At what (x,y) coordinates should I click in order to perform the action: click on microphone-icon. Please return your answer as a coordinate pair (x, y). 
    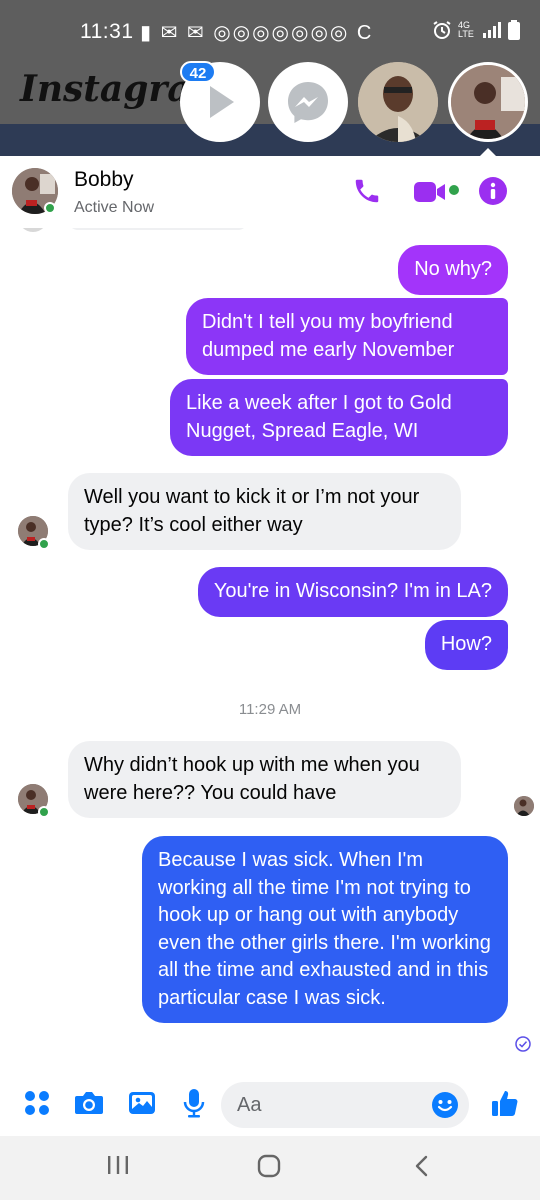
    Looking at the image, I should click on (194, 1103).